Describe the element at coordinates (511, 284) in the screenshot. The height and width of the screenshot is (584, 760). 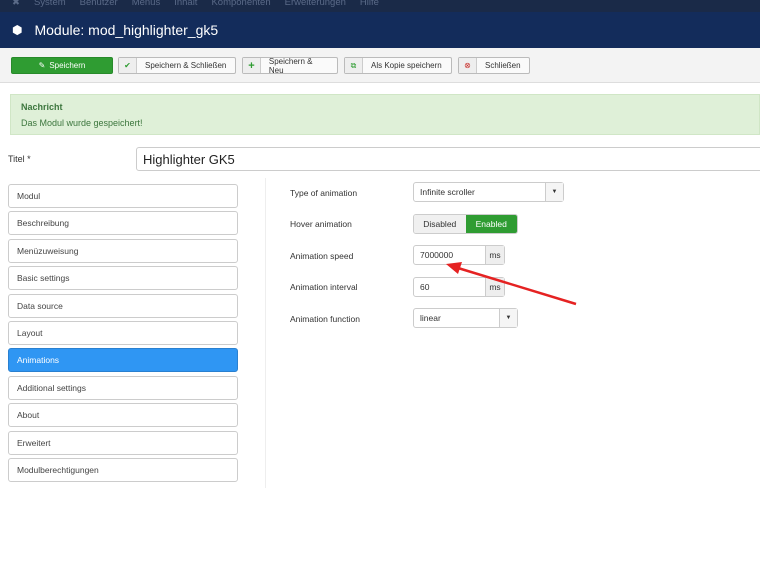
I see `red-arrow-annotation` at that location.